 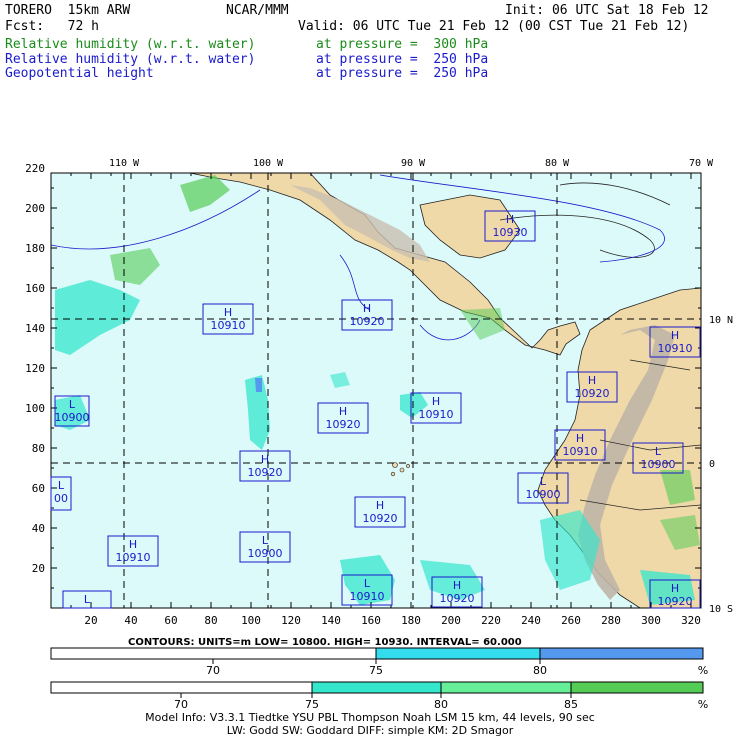 What do you see at coordinates (38, 528) in the screenshot?
I see `y-tick-label: 40` at bounding box center [38, 528].